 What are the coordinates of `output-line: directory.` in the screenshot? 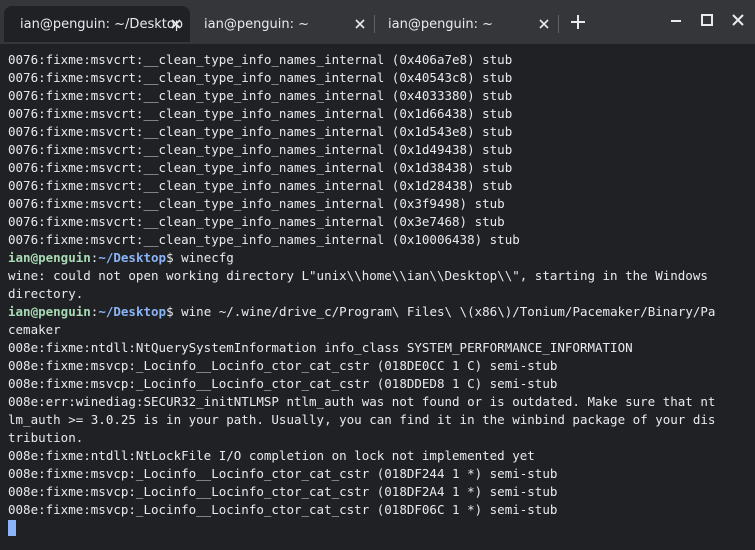 It's located at (46, 293).